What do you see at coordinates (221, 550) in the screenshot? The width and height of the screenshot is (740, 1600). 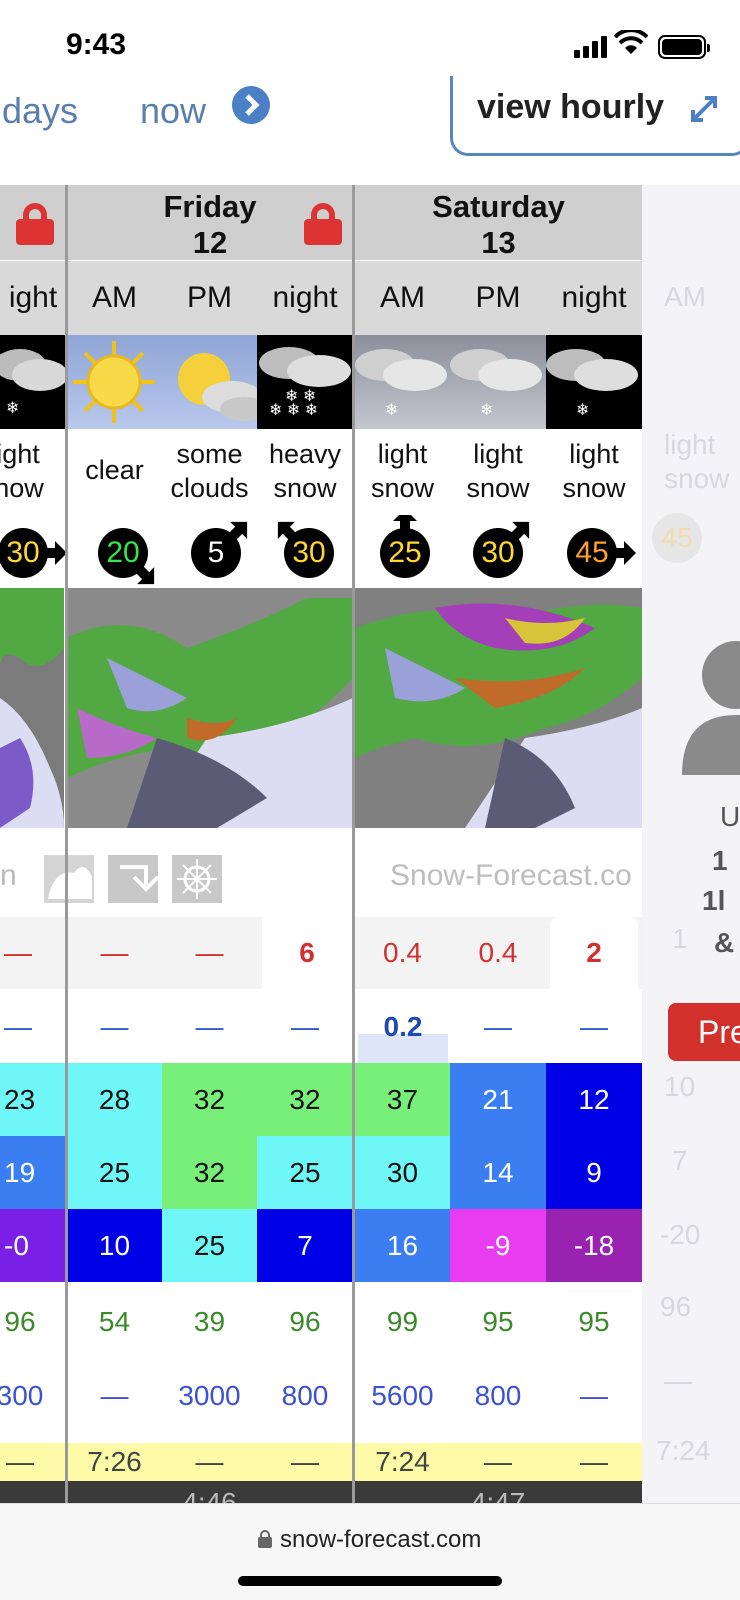 I see `wind-indicator: 5` at bounding box center [221, 550].